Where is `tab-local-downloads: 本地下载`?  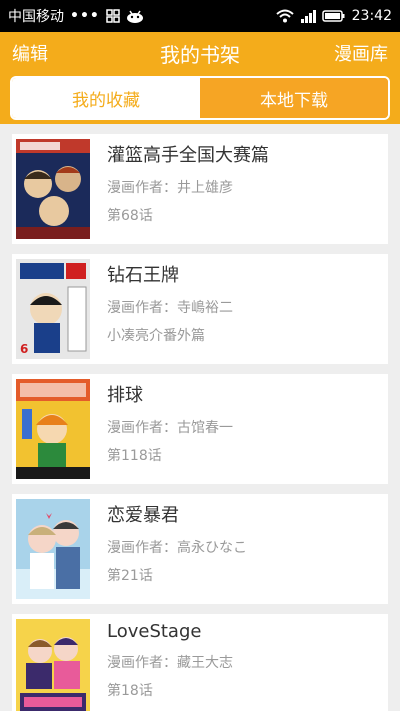 tab-local-downloads: 本地下载 is located at coordinates (294, 98).